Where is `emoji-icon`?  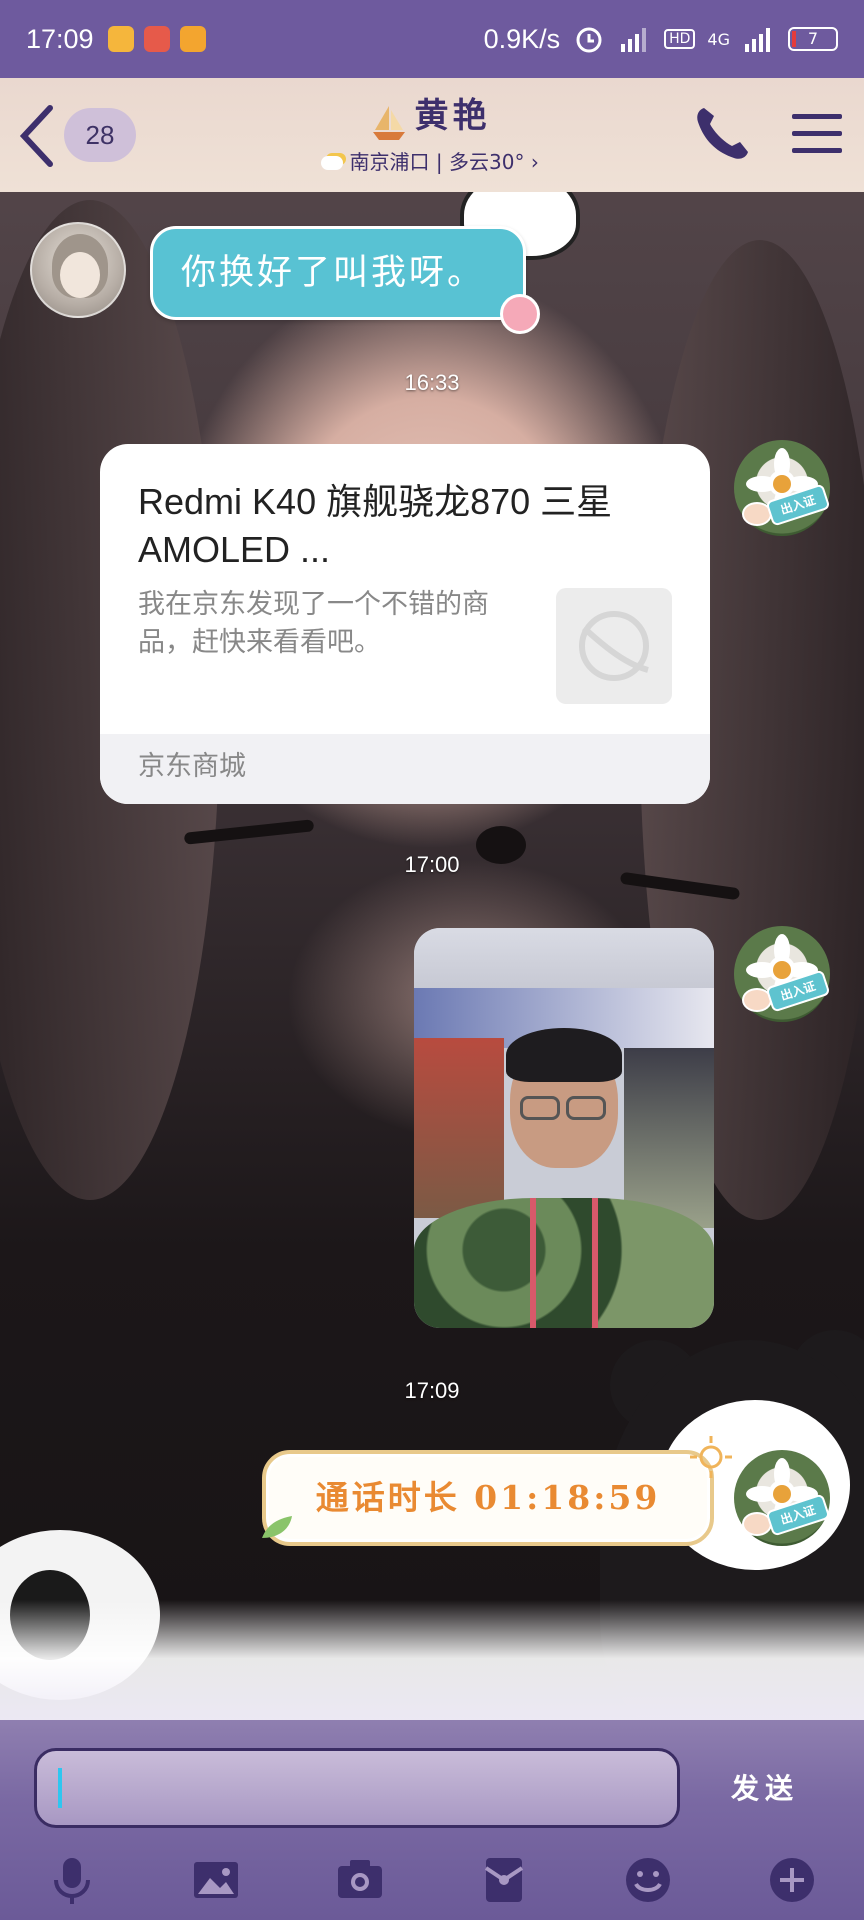 emoji-icon is located at coordinates (648, 1880).